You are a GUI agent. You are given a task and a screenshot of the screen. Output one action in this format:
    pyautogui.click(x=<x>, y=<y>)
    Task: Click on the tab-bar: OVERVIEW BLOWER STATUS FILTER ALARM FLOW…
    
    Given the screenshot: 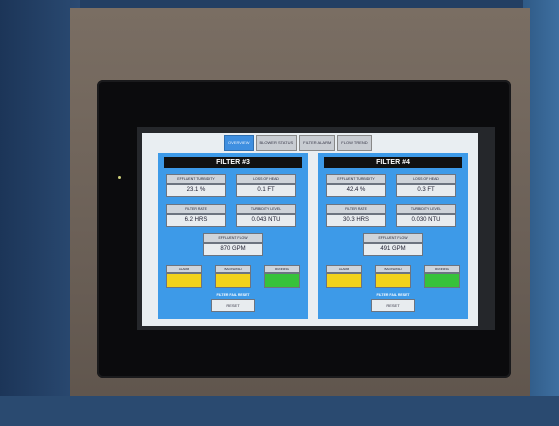 What is the action you would take?
    pyautogui.click(x=298, y=143)
    